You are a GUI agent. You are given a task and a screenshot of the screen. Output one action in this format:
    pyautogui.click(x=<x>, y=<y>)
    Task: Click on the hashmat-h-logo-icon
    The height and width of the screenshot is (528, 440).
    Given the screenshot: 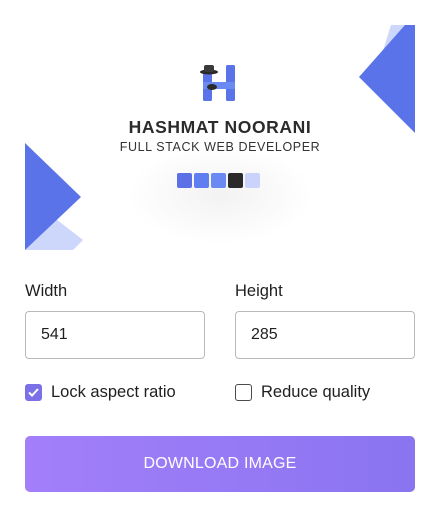 What is the action you would take?
    pyautogui.click(x=217, y=83)
    